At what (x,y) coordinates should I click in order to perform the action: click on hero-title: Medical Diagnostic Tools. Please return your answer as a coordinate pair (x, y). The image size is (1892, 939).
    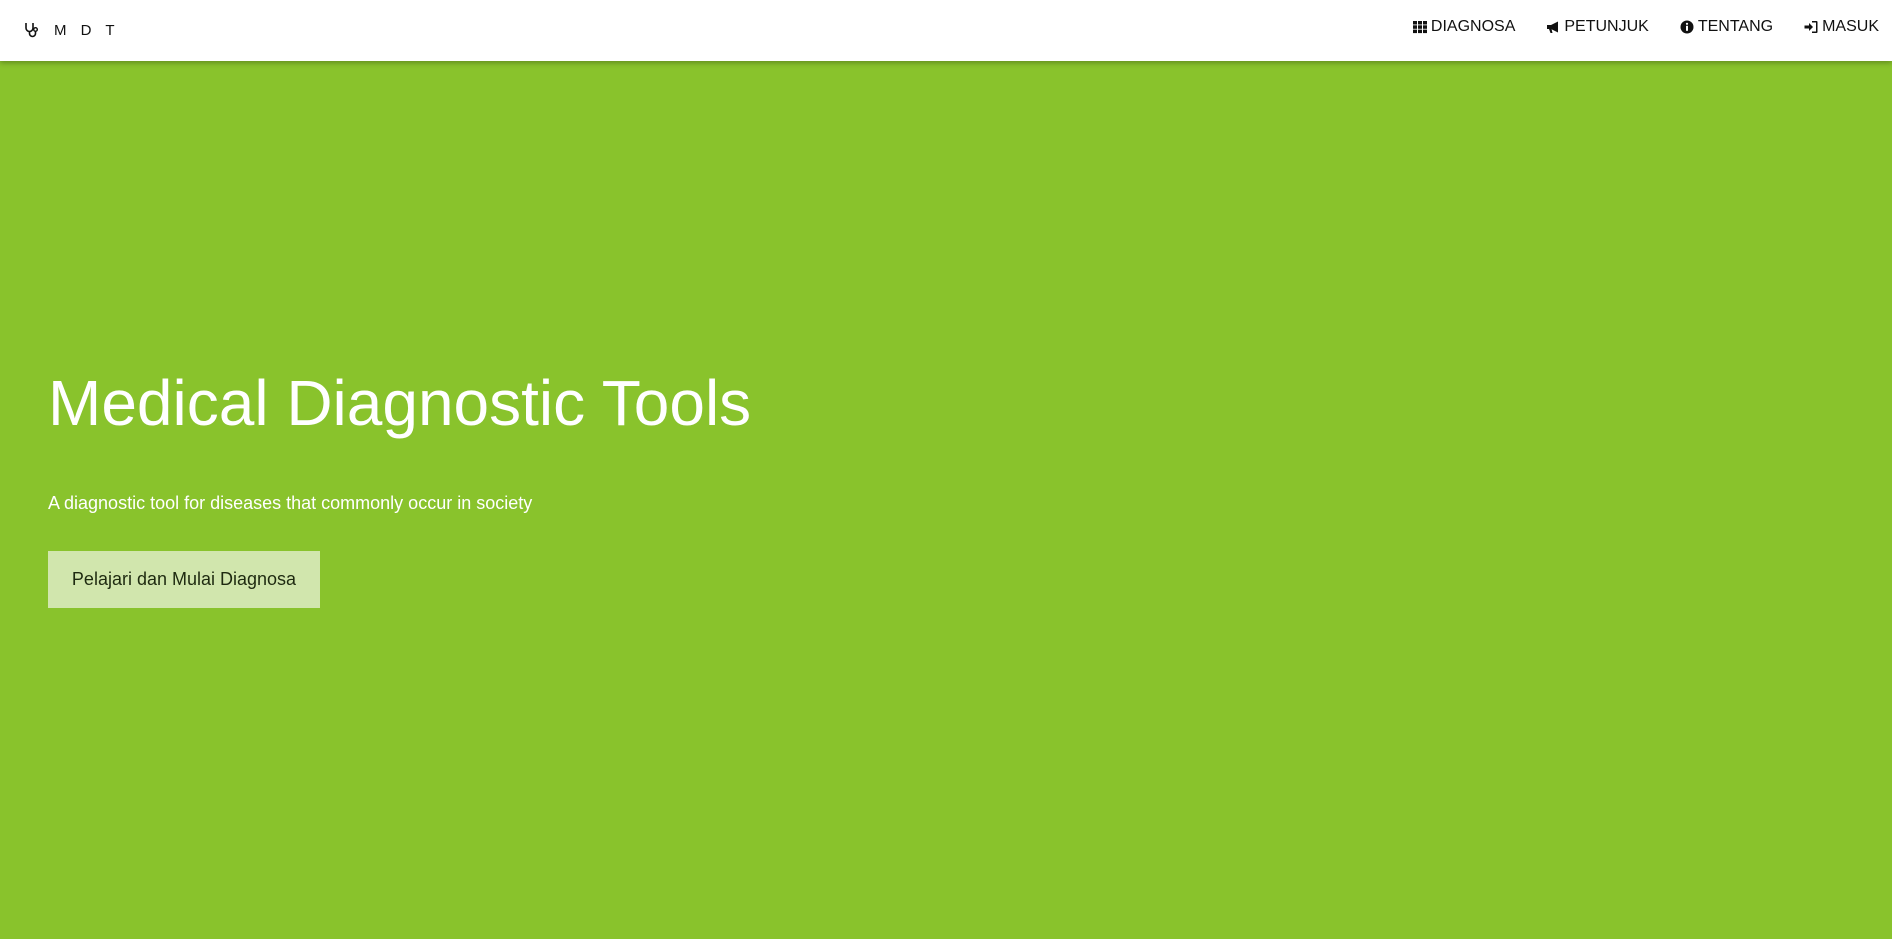
    Looking at the image, I should click on (400, 403).